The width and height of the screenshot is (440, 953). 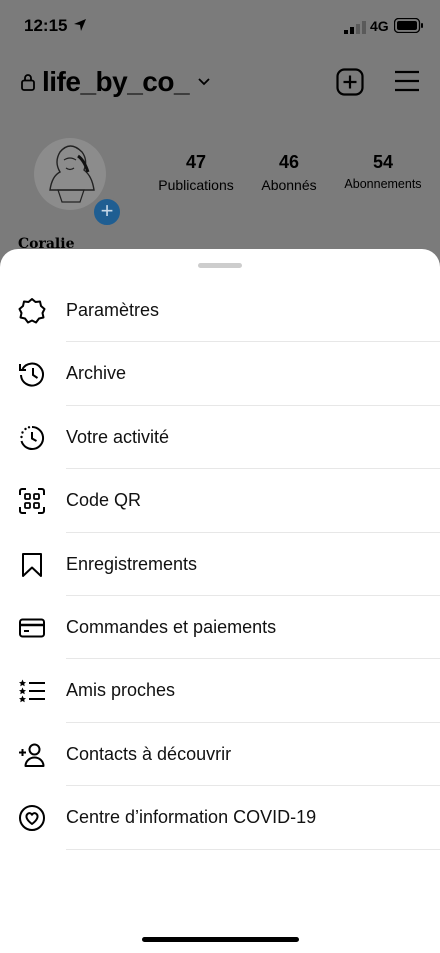 I want to click on following-count: 54, so click(x=383, y=162).